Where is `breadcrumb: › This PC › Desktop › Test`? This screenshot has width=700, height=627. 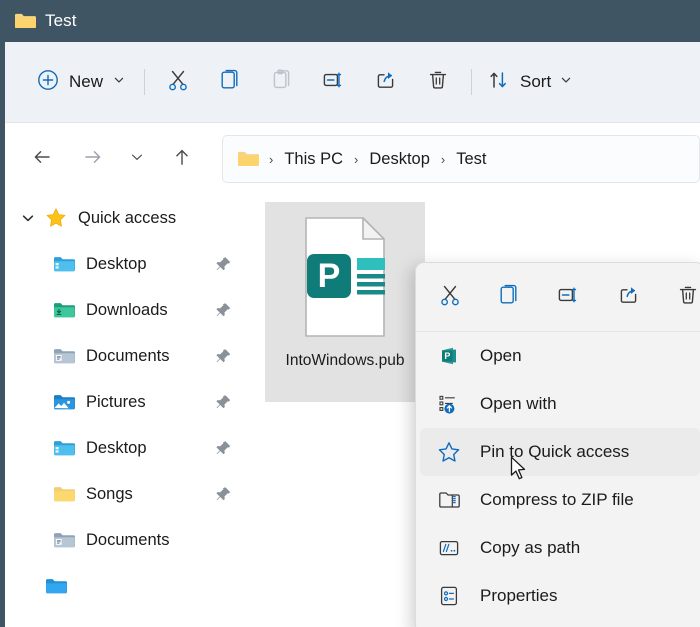 breadcrumb: › This PC › Desktop › Test is located at coordinates (461, 159).